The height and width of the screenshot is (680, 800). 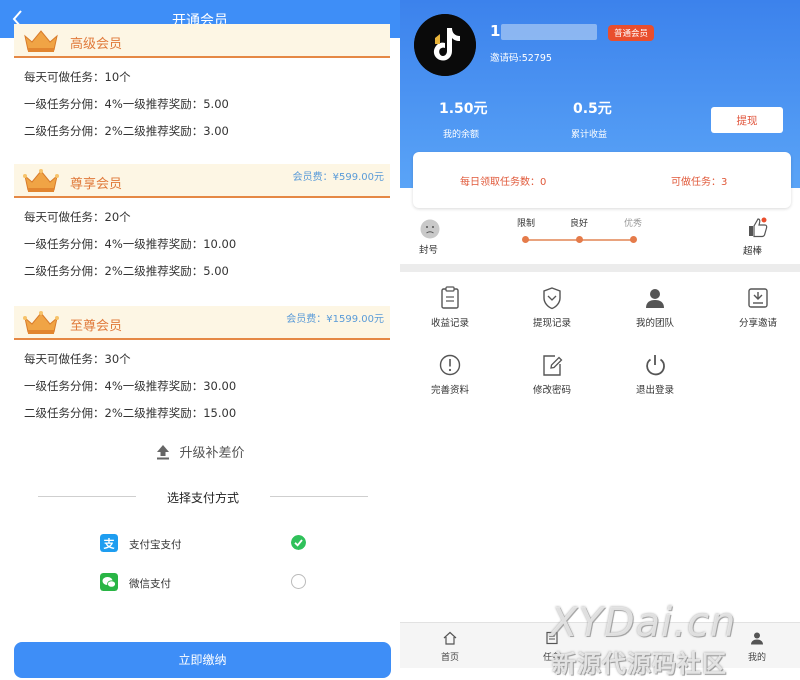 What do you see at coordinates (126, 131) in the screenshot?
I see `tier-row: 二级任务分佣：2%二级推荐奖励：3.00` at bounding box center [126, 131].